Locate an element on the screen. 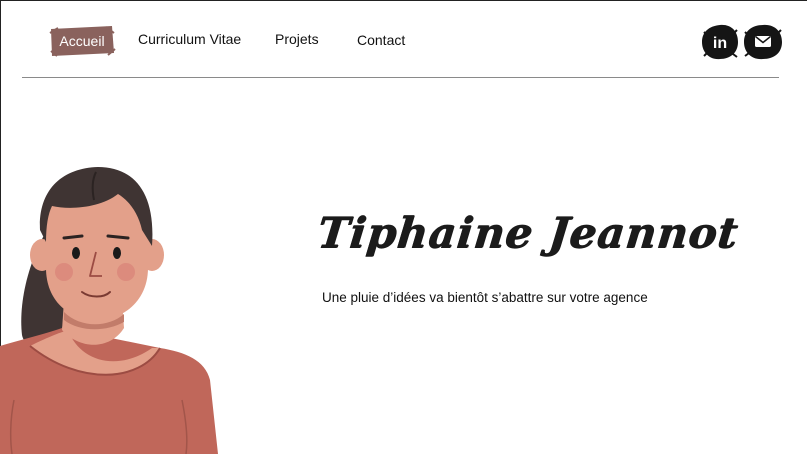 This screenshot has width=808, height=454. nav-projets: Projets is located at coordinates (297, 39).